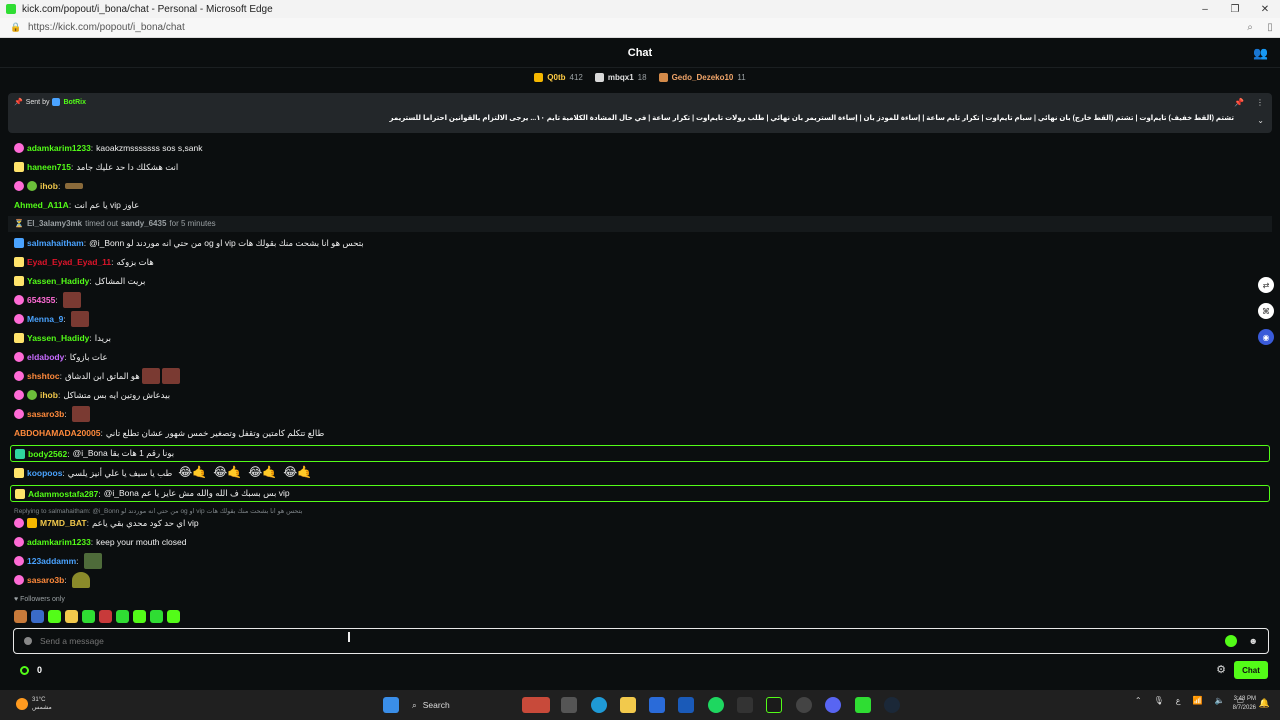 The width and height of the screenshot is (1280, 720). Describe the element at coordinates (863, 705) in the screenshot. I see `kick-taskbar-icon` at that location.